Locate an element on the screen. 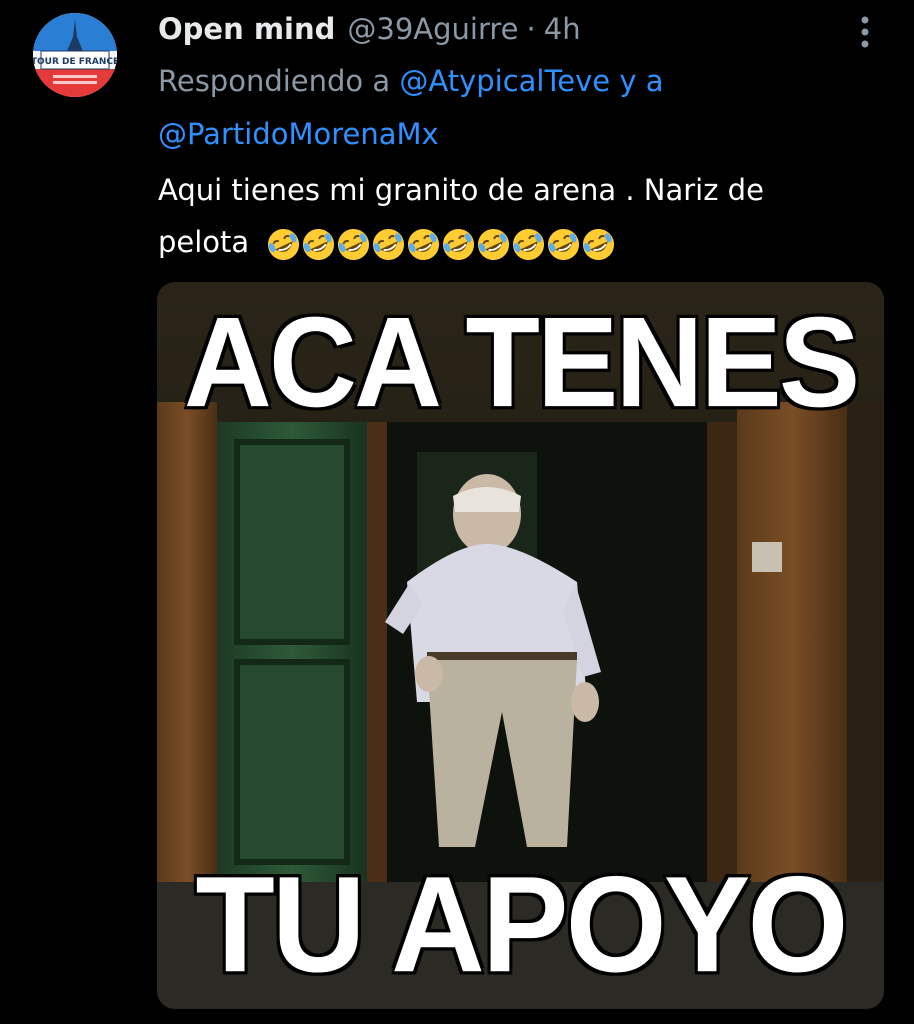  tweet-header: Open mind @39Aguirre · 4h is located at coordinates (503, 29).